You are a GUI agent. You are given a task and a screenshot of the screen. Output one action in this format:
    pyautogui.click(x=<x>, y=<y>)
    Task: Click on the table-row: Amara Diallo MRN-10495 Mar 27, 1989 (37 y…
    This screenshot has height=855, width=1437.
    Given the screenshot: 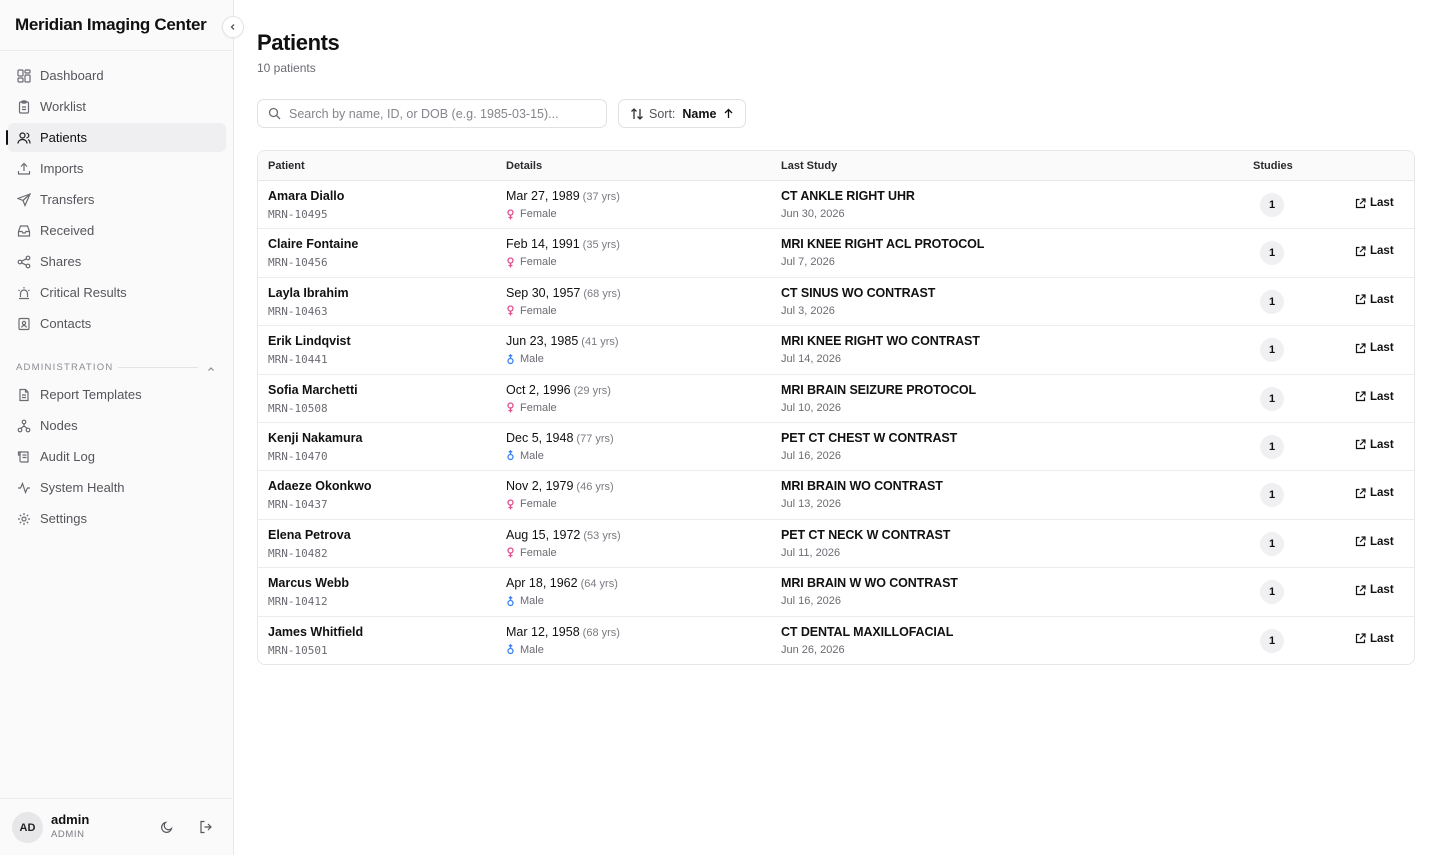 What is the action you would take?
    pyautogui.click(x=836, y=205)
    